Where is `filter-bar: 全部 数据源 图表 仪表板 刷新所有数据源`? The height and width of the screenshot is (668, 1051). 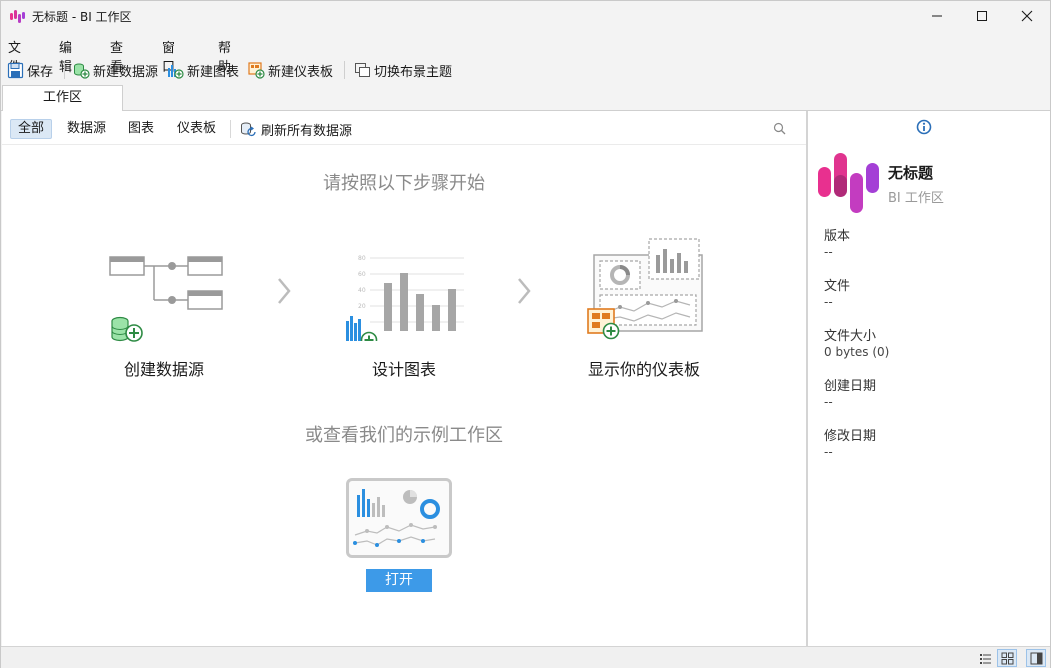 filter-bar: 全部 数据源 图表 仪表板 刷新所有数据源 is located at coordinates (404, 128).